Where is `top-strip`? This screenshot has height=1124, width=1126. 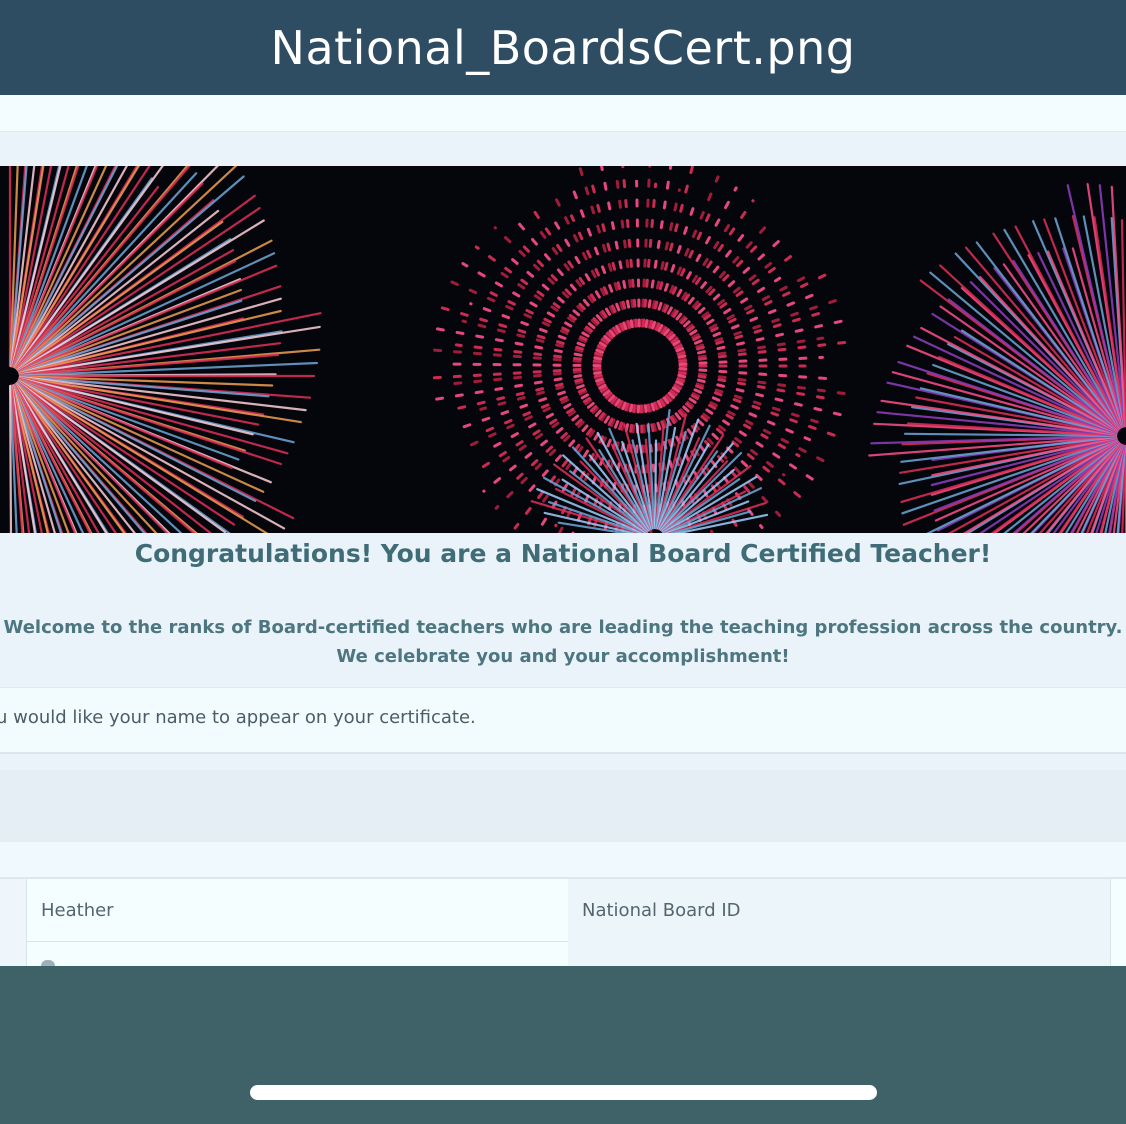 top-strip is located at coordinates (563, 113).